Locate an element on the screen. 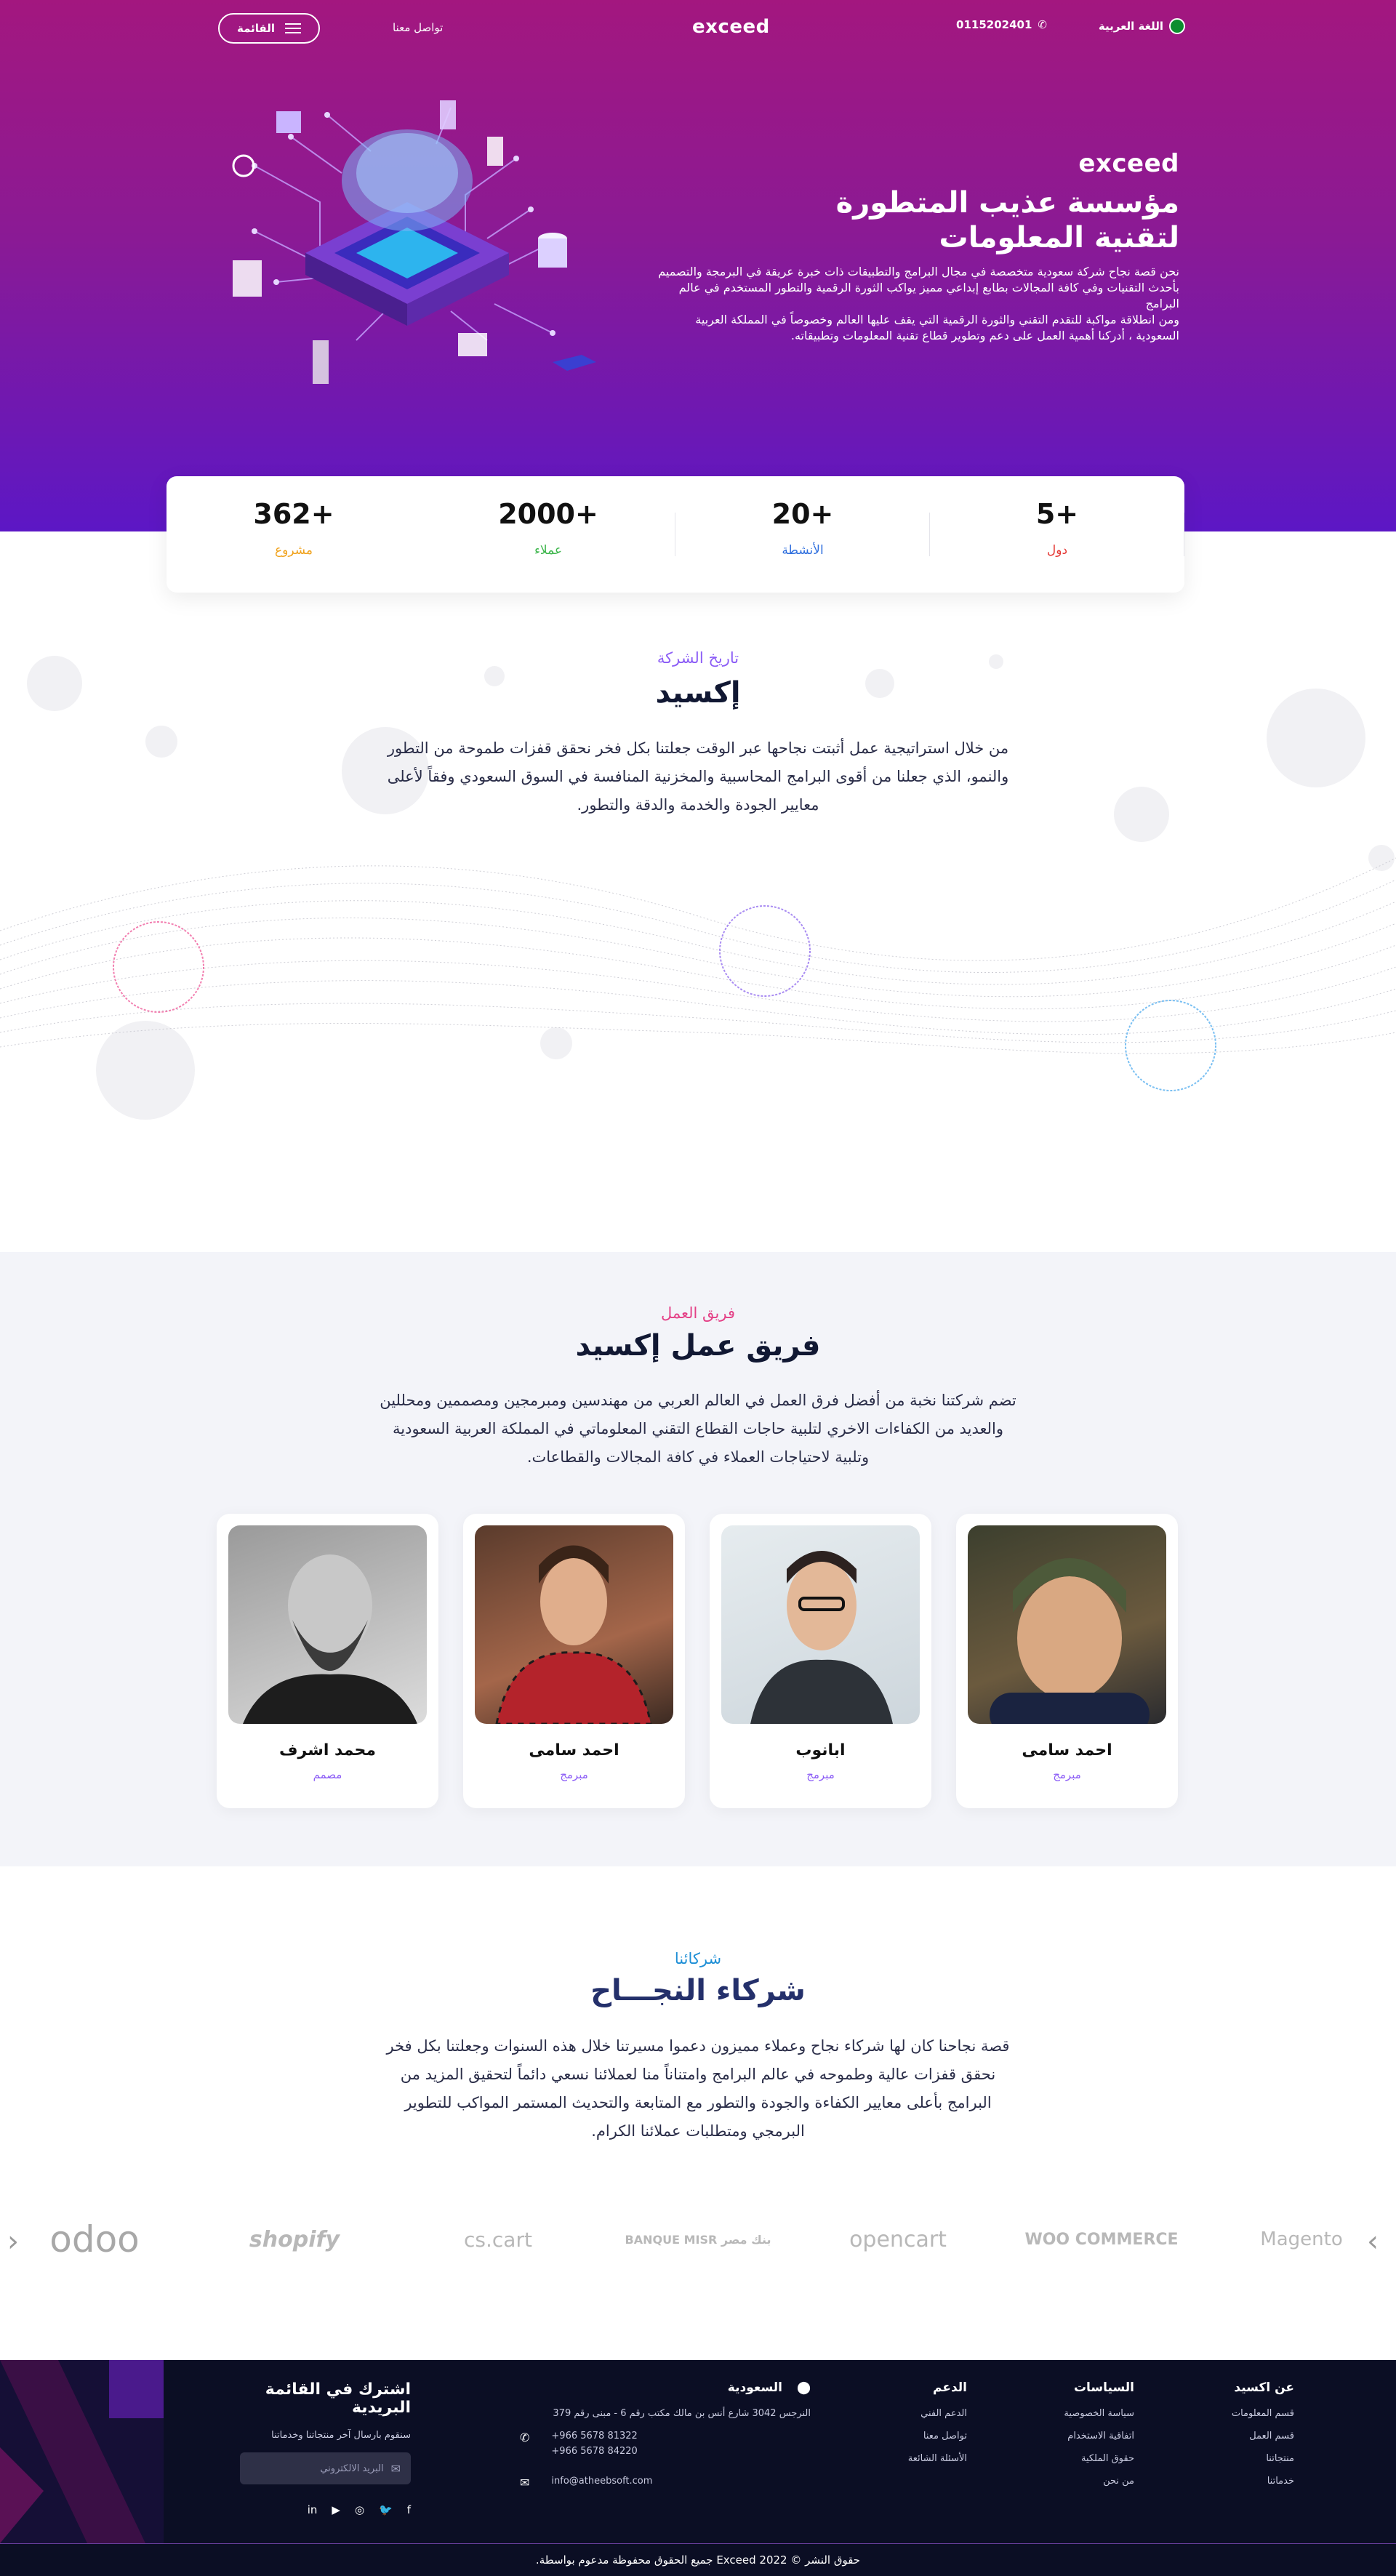 The height and width of the screenshot is (2576, 1396). language-label: اللغة العربية is located at coordinates (1130, 26).